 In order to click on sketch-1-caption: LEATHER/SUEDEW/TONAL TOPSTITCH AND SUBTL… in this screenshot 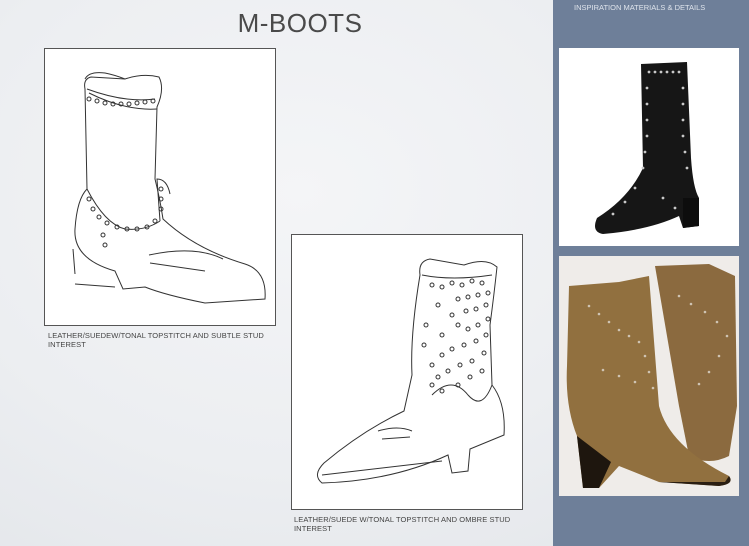, I will do `click(156, 340)`.